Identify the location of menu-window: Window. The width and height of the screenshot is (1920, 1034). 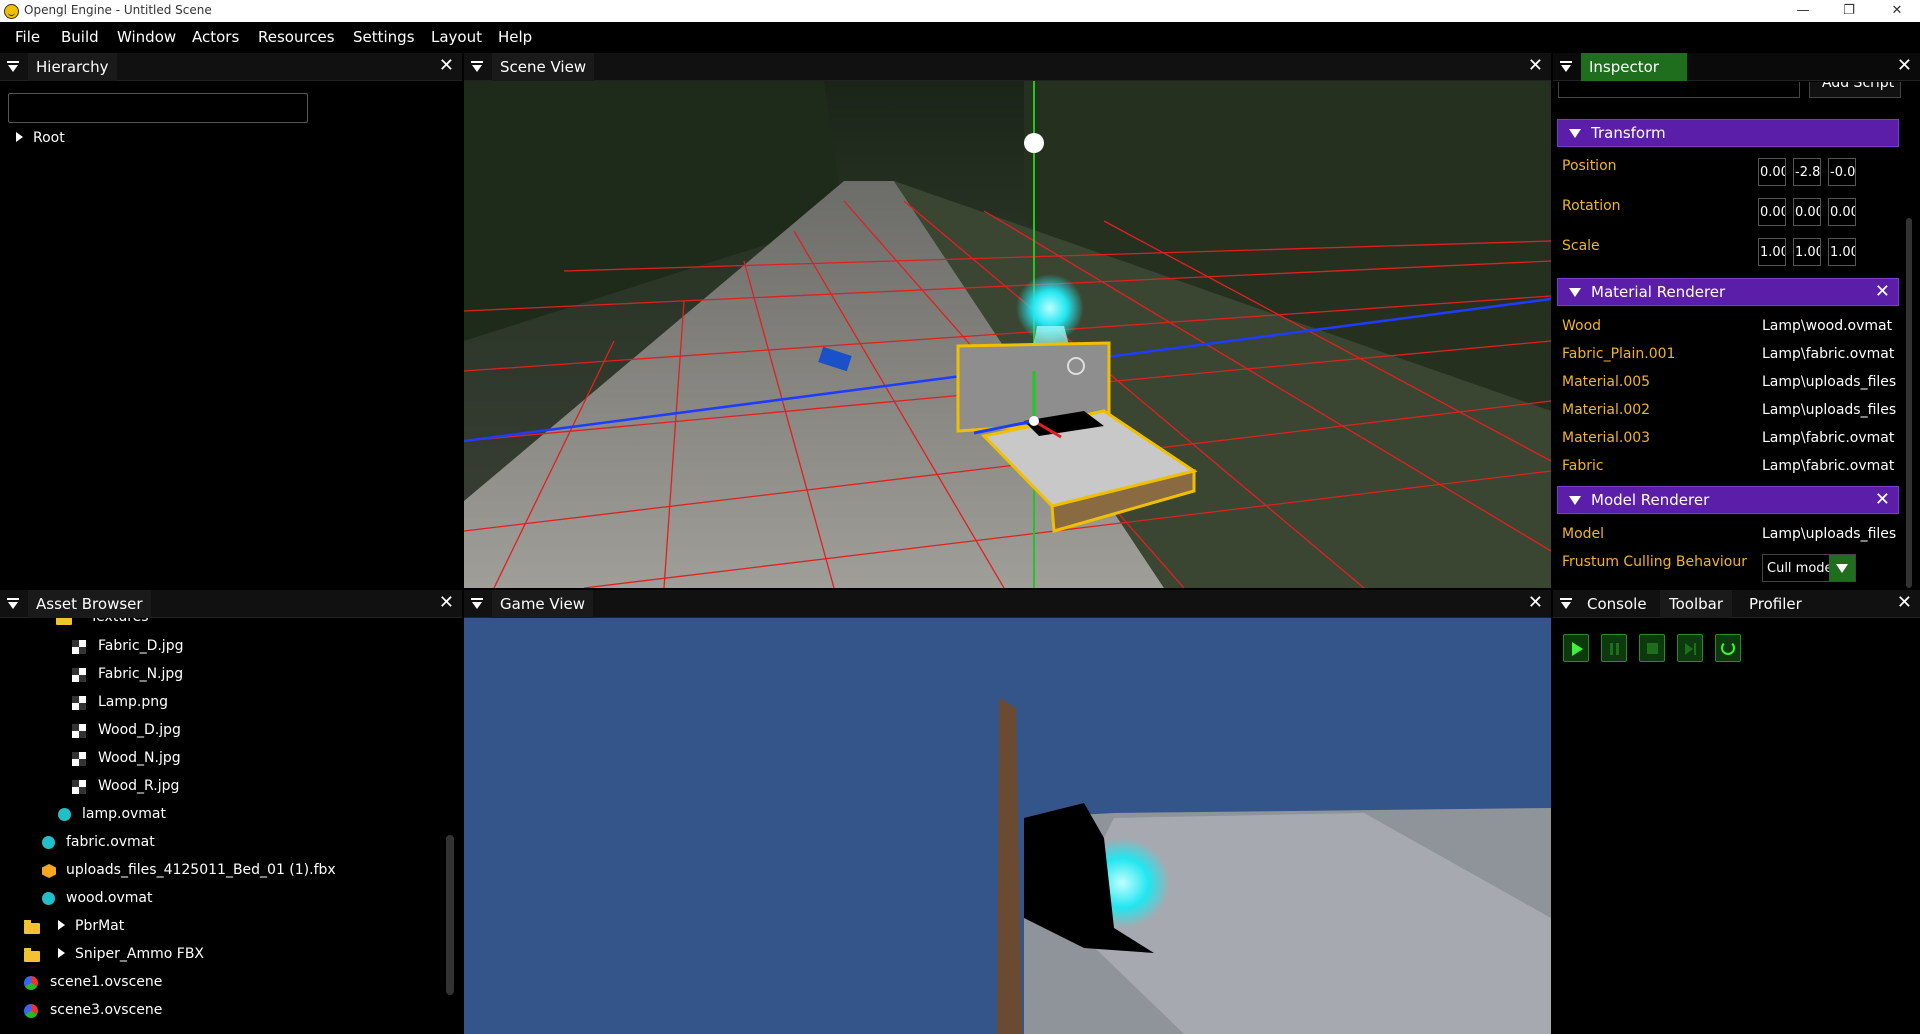
(146, 37).